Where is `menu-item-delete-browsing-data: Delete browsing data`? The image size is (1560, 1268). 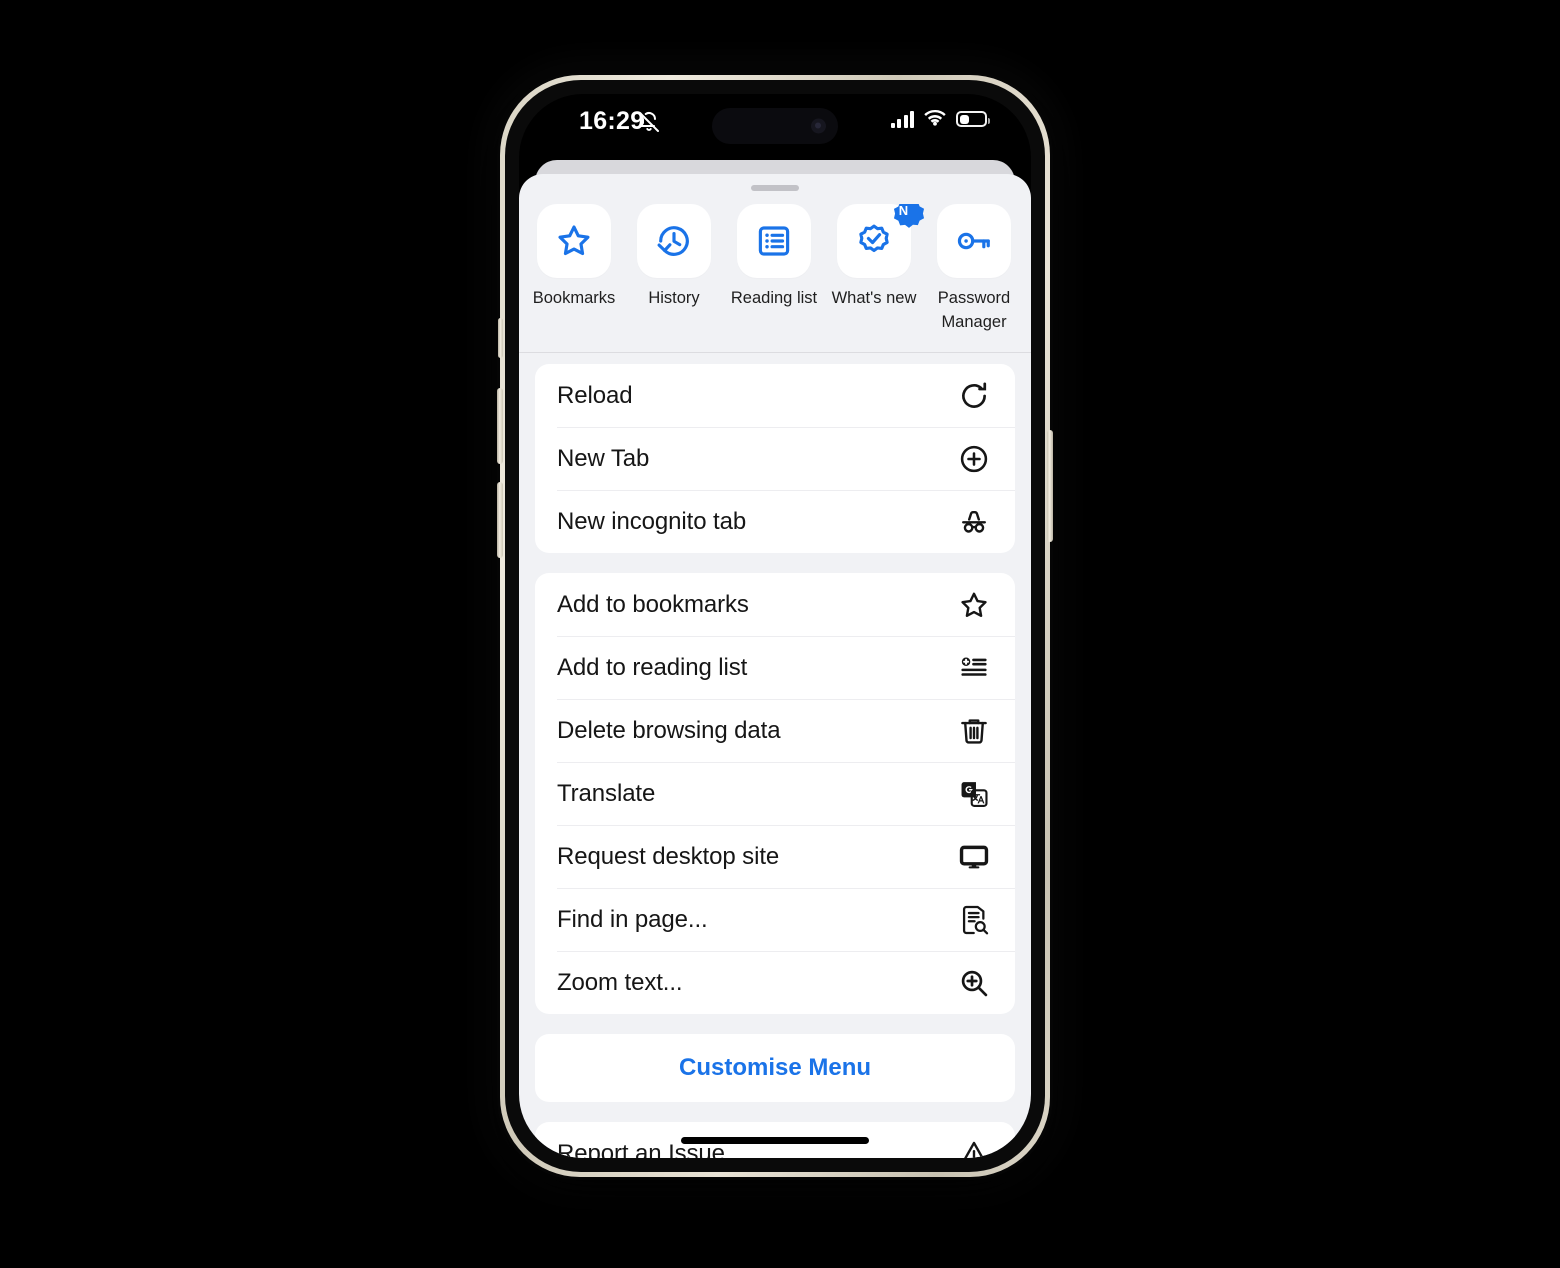
menu-item-delete-browsing-data: Delete browsing data is located at coordinates (775, 730).